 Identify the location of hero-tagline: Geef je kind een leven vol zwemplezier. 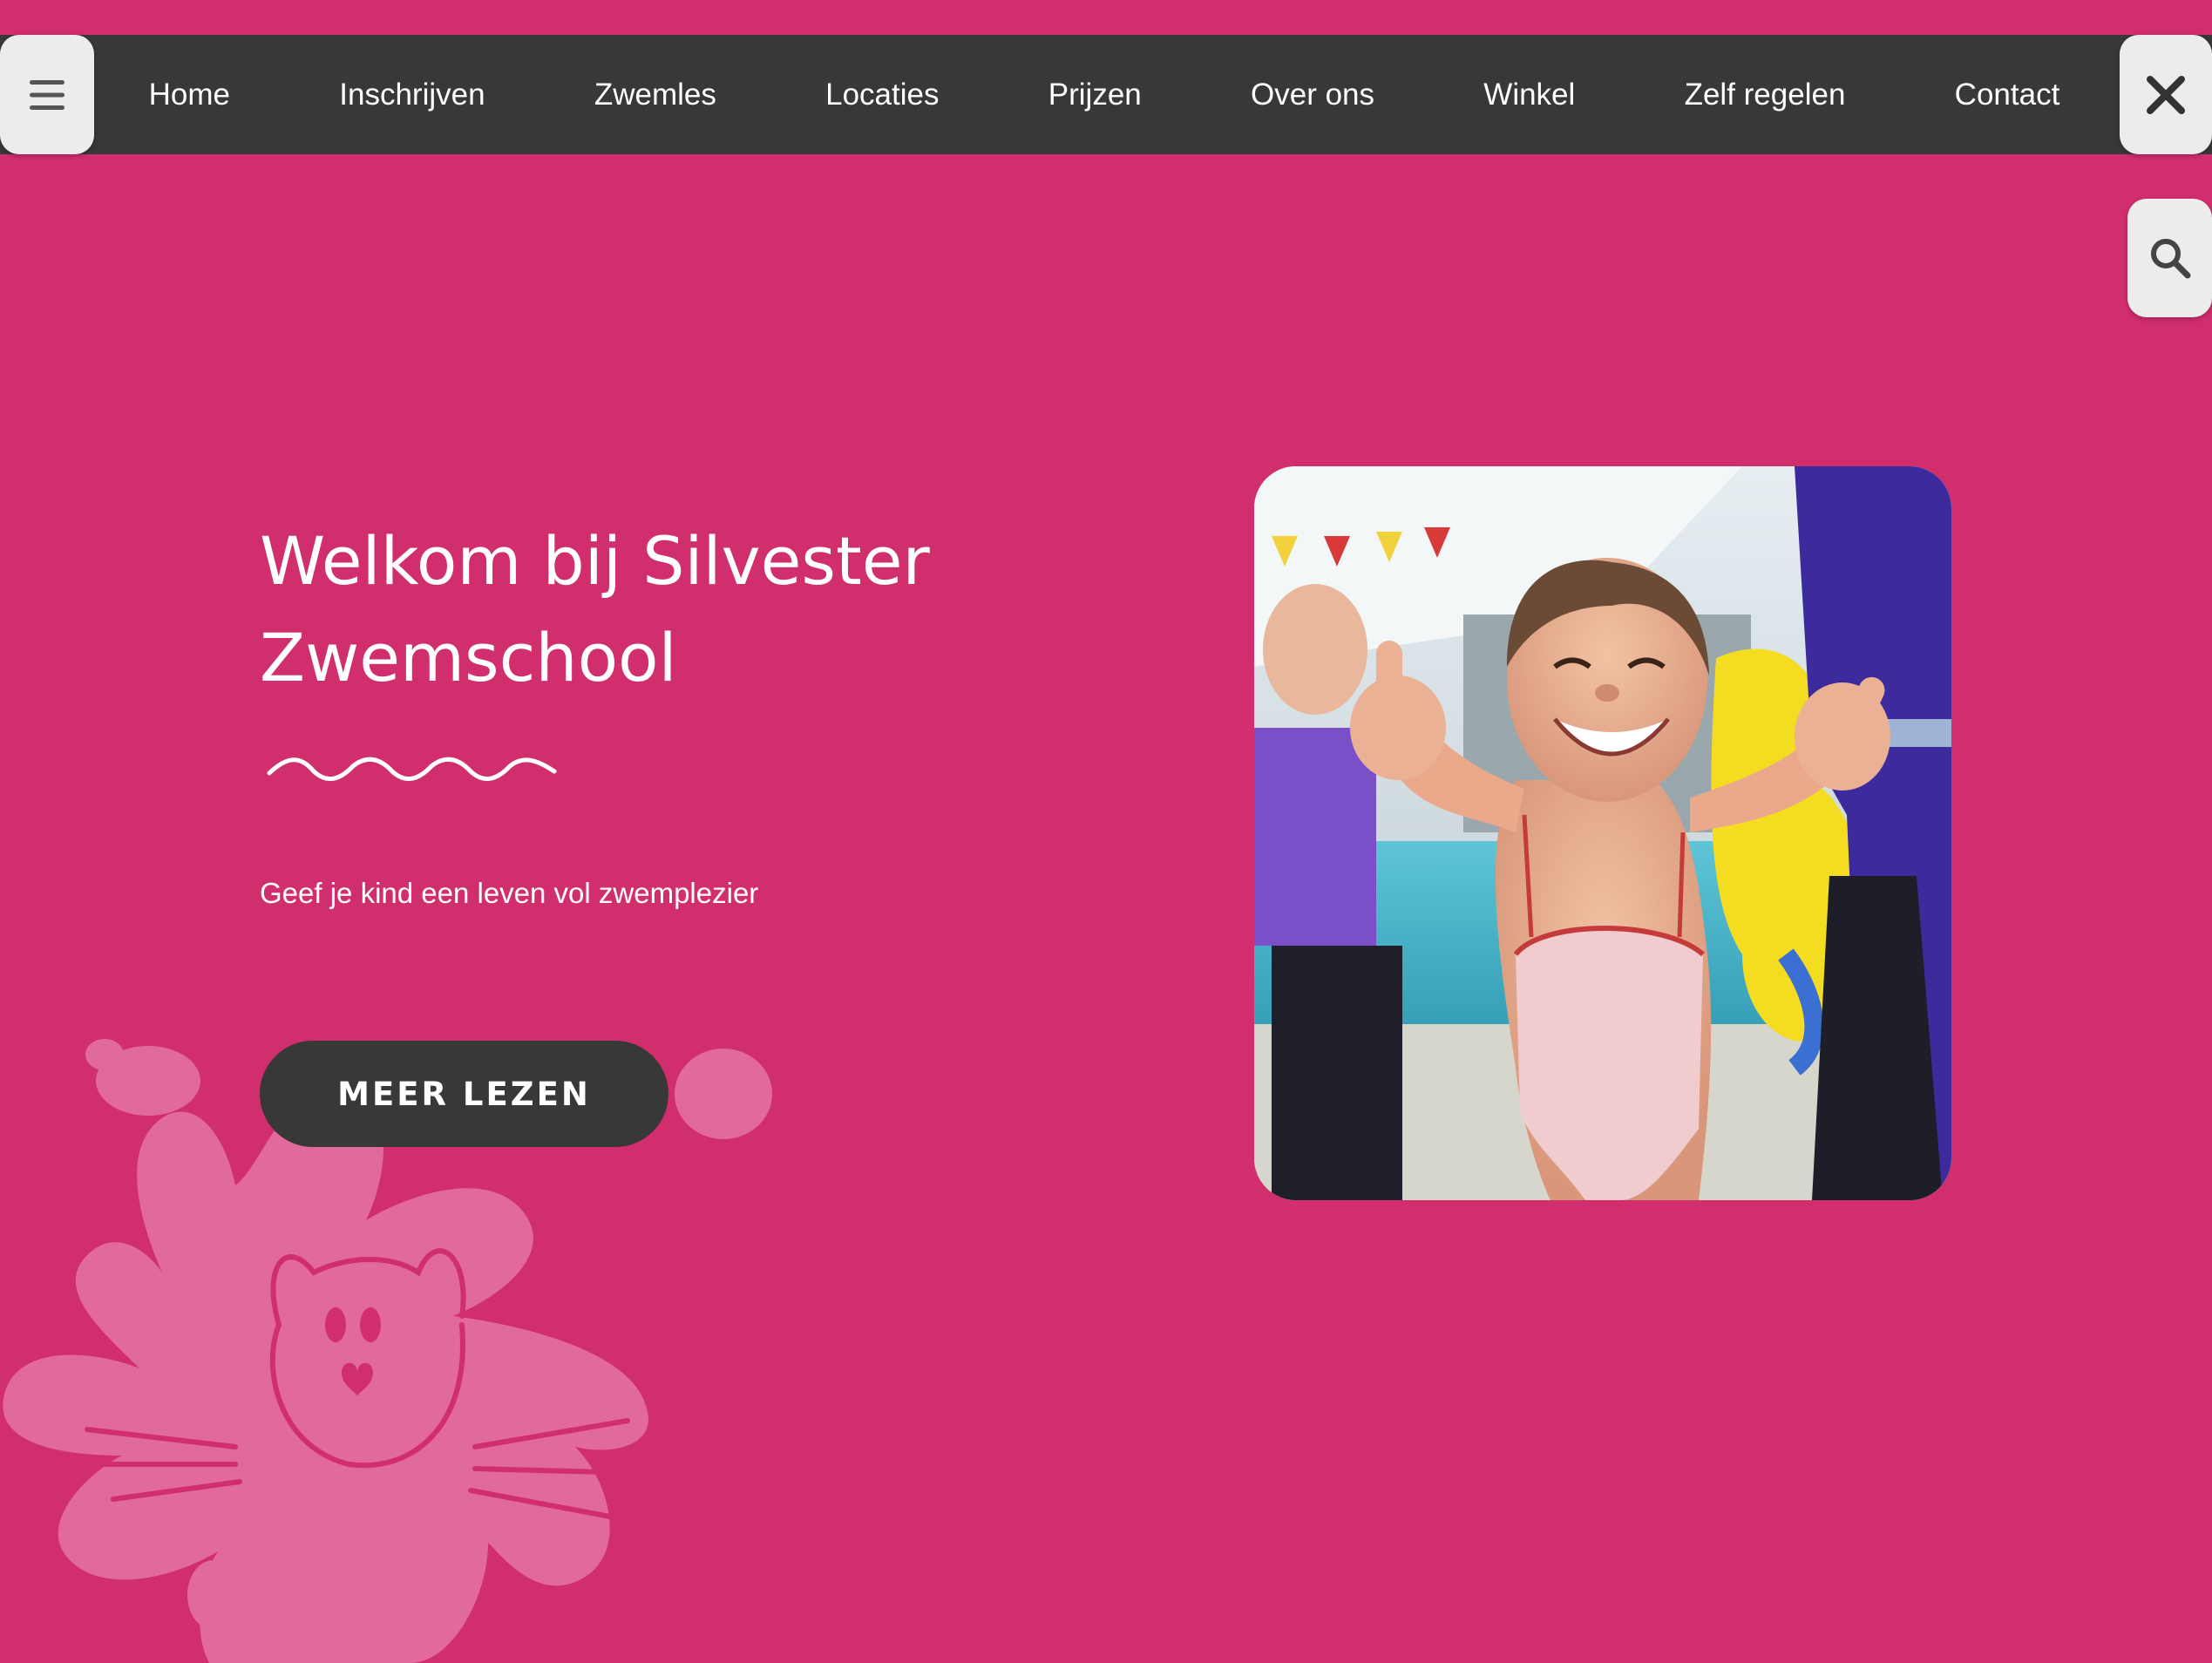
(509, 893).